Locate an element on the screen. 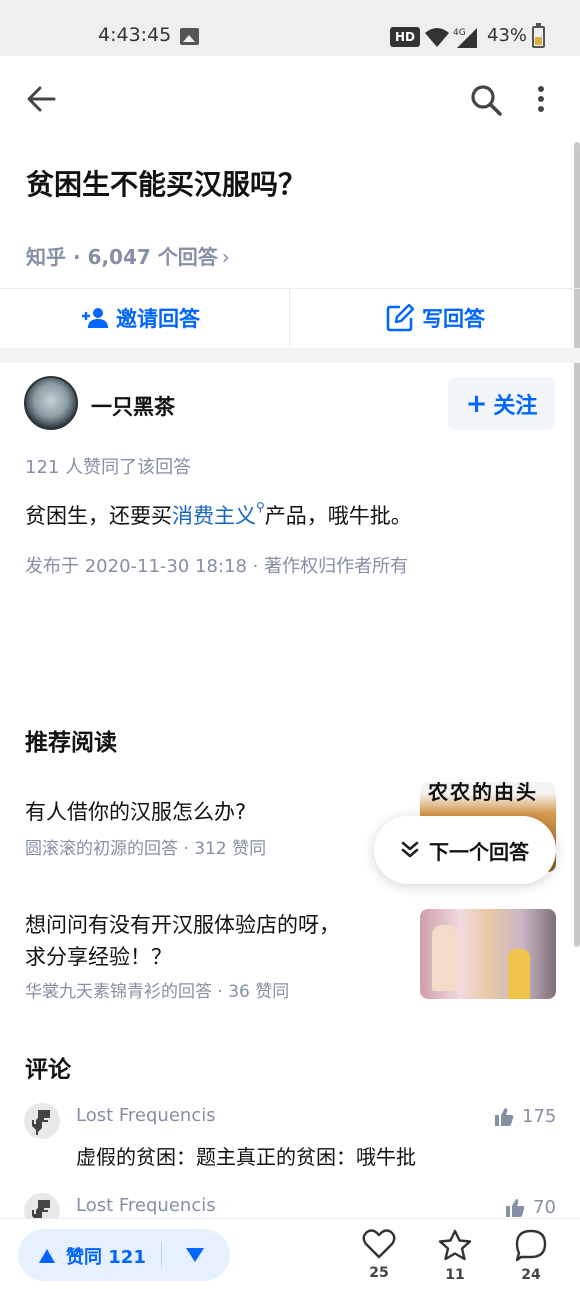  top-app-bar is located at coordinates (290, 100).